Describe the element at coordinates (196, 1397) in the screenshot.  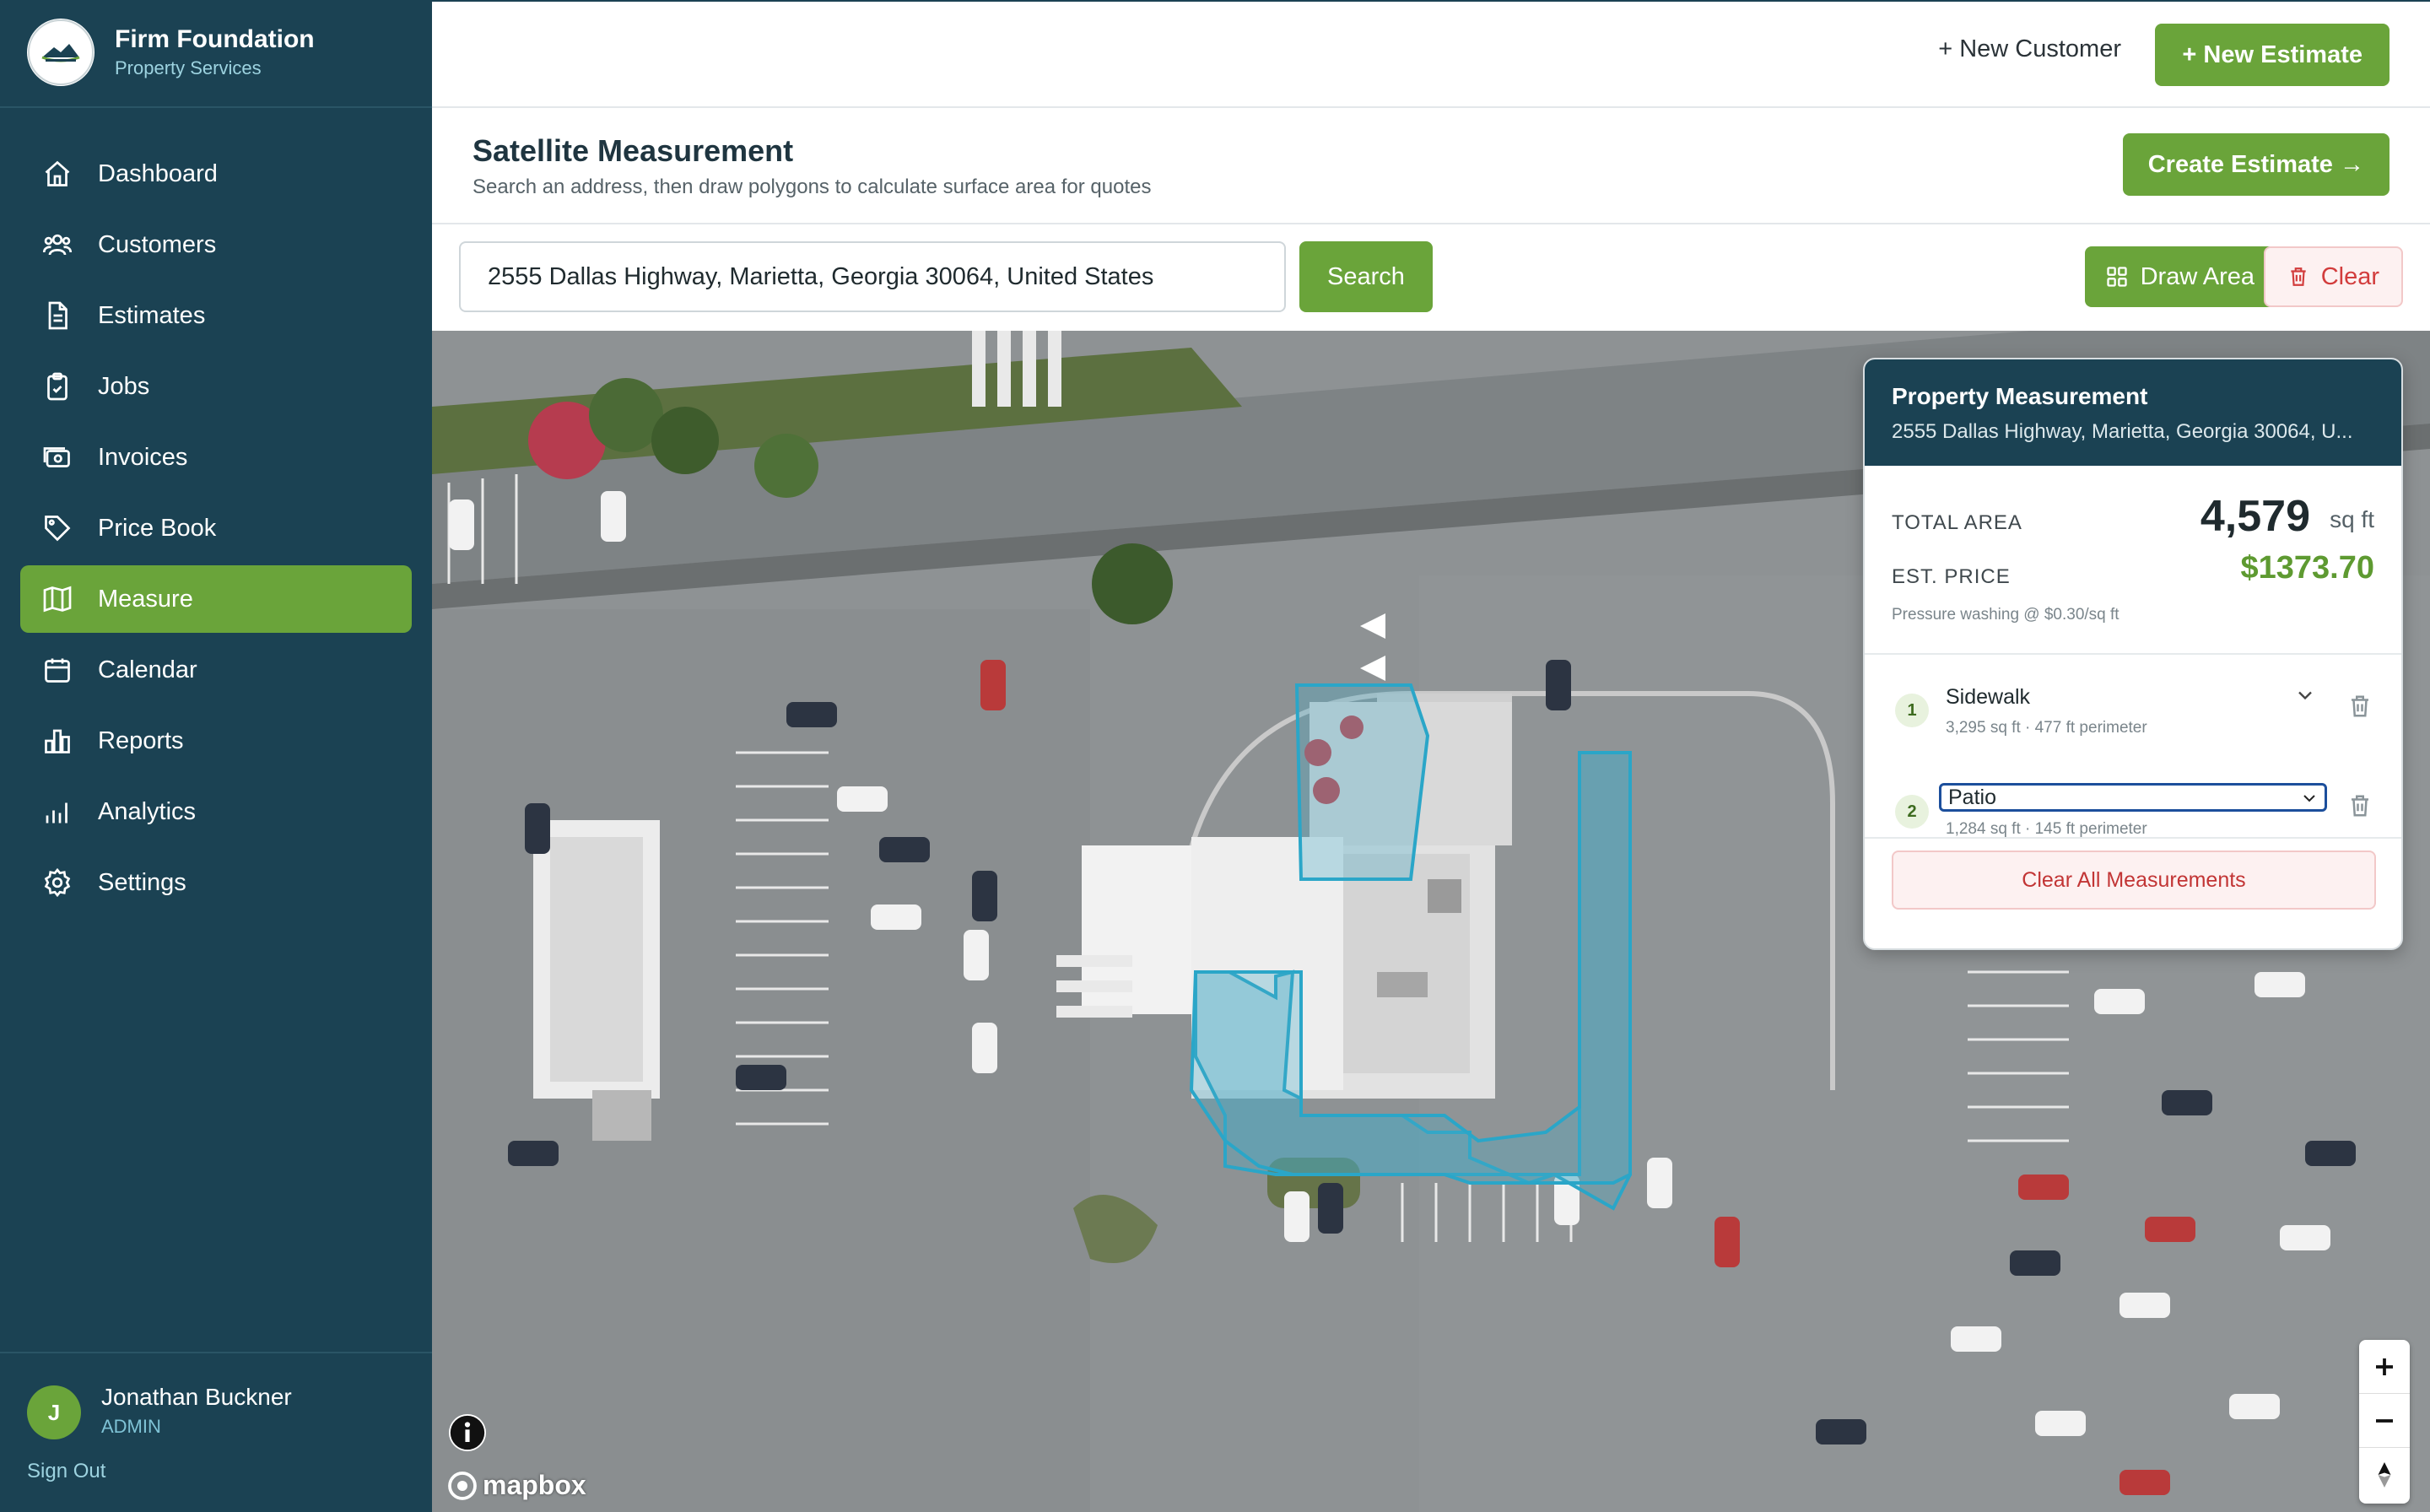
I see `user-name: Jonathan Buckner` at that location.